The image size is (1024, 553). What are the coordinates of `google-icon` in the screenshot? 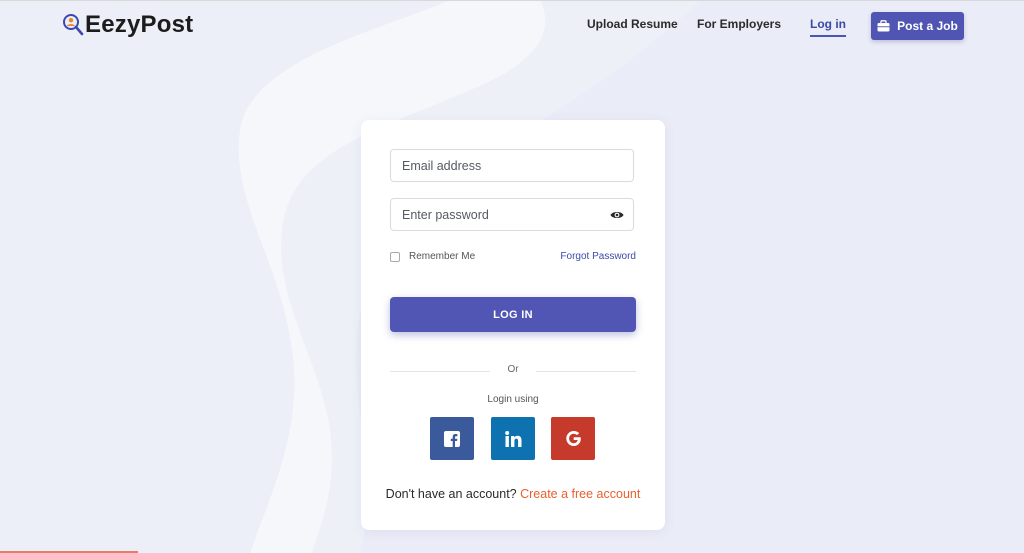 It's located at (573, 438).